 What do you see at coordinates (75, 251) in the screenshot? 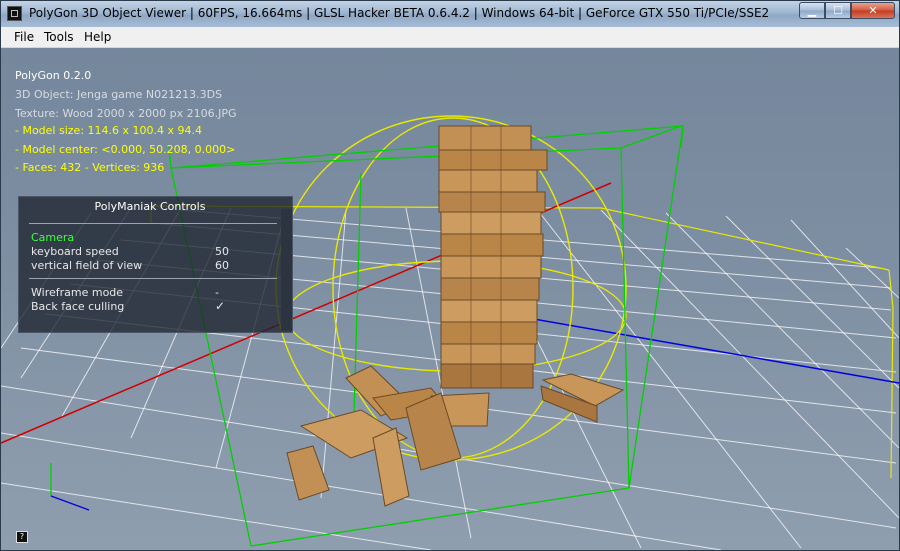
I see `keyboard-speed-label: keyboard speed` at bounding box center [75, 251].